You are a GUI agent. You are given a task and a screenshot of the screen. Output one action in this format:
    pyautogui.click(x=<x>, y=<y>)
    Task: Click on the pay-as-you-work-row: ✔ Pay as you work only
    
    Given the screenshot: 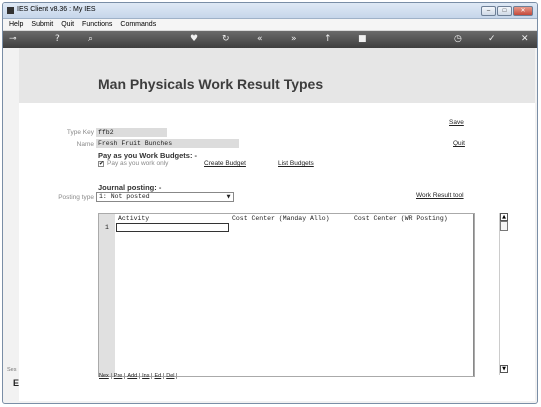 What is the action you would take?
    pyautogui.click(x=133, y=163)
    